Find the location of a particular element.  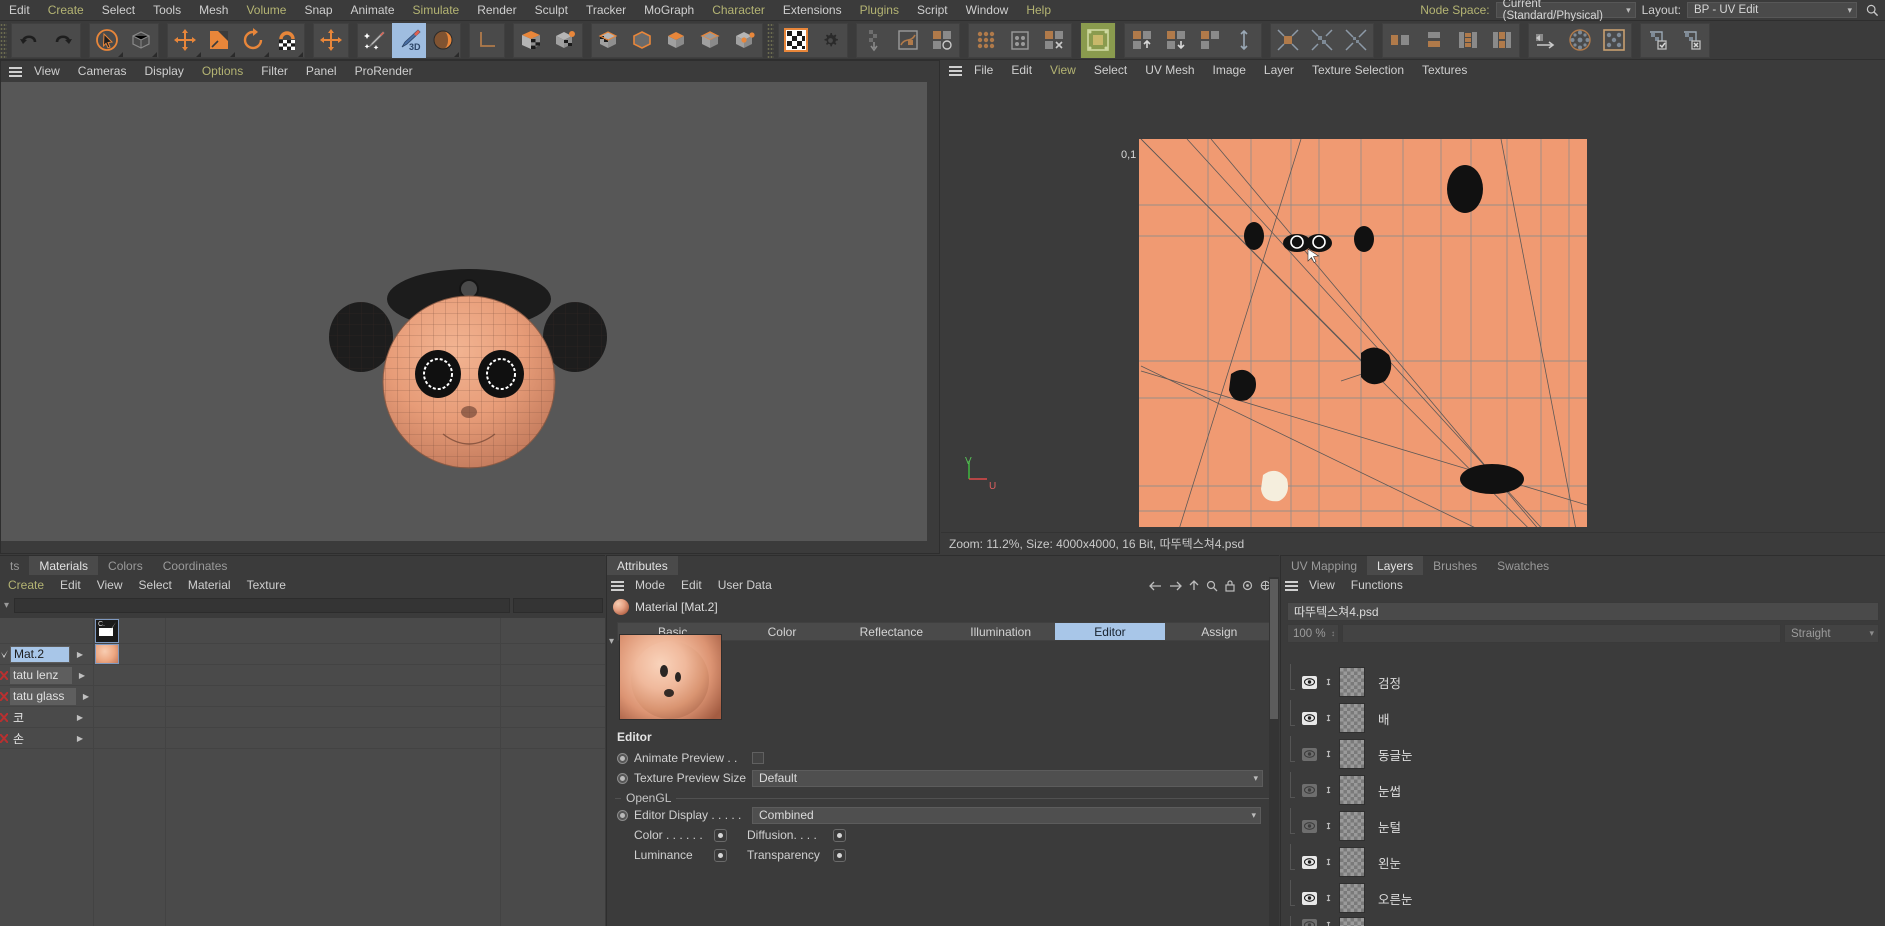

menu-item-mesh: Mesh is located at coordinates (213, 10).